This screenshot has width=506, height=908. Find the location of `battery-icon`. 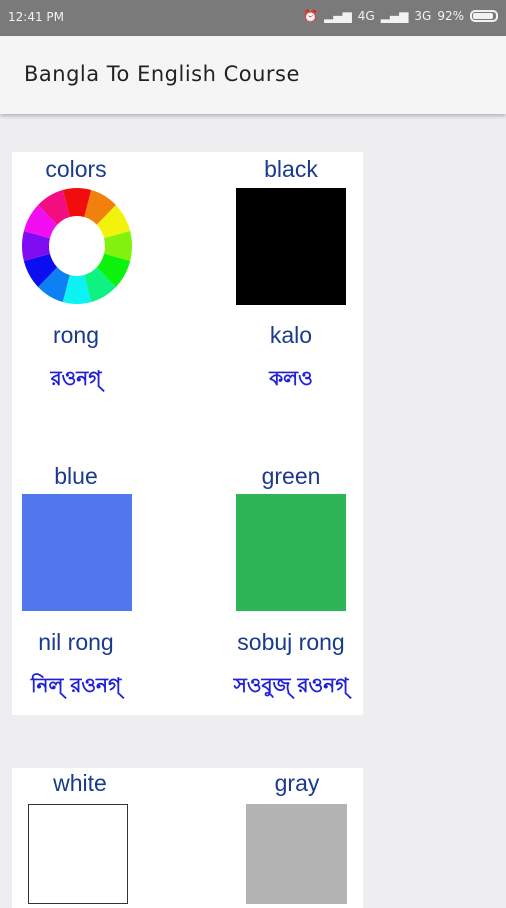

battery-icon is located at coordinates (484, 16).